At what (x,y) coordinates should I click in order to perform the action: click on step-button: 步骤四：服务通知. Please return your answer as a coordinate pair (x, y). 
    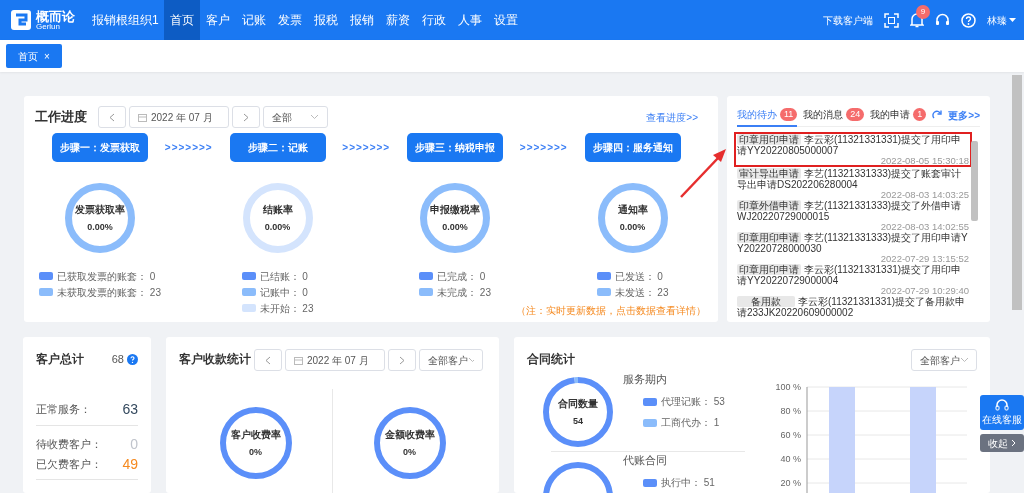
    Looking at the image, I should click on (632, 147).